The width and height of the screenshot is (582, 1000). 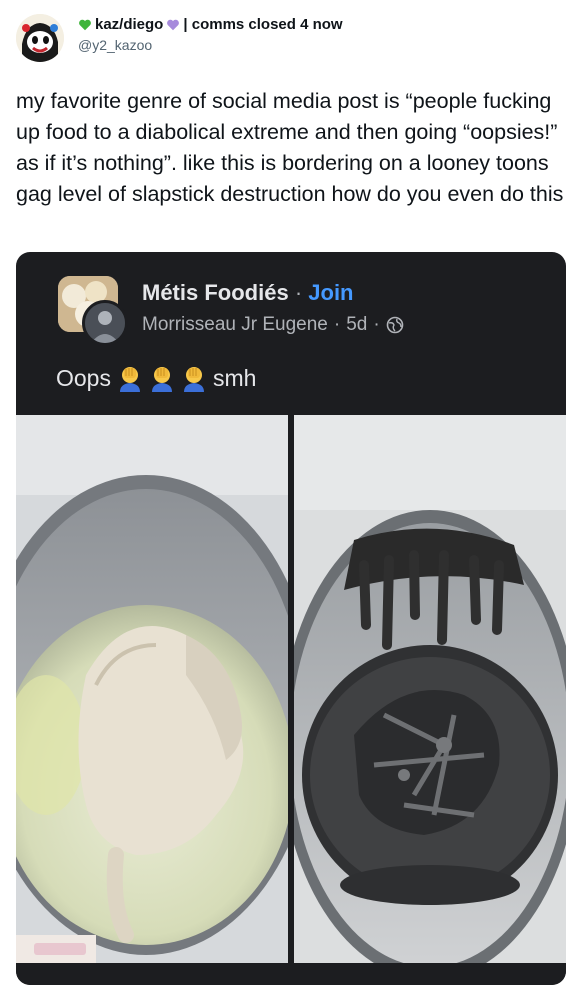 I want to click on tweet-header: kaz/diego | comms closed 4 now @y2_kazoo, so click(x=210, y=34).